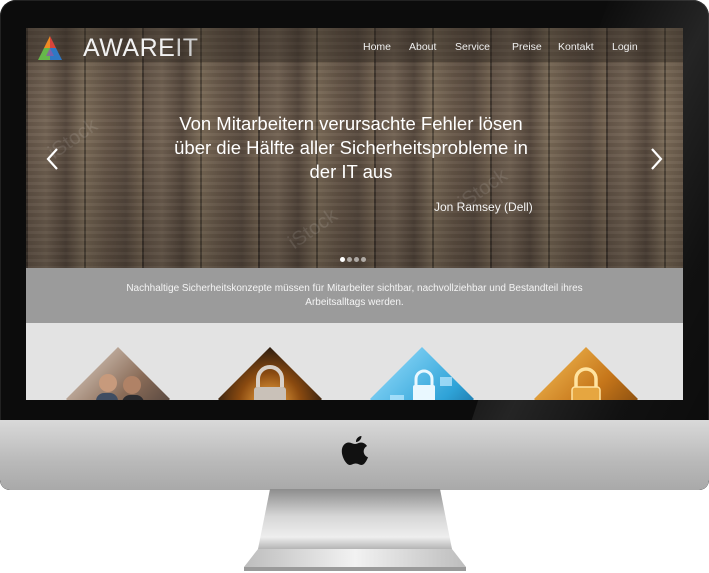 This screenshot has height=573, width=709. Describe the element at coordinates (118, 373) in the screenshot. I see `team-photo-icon` at that location.